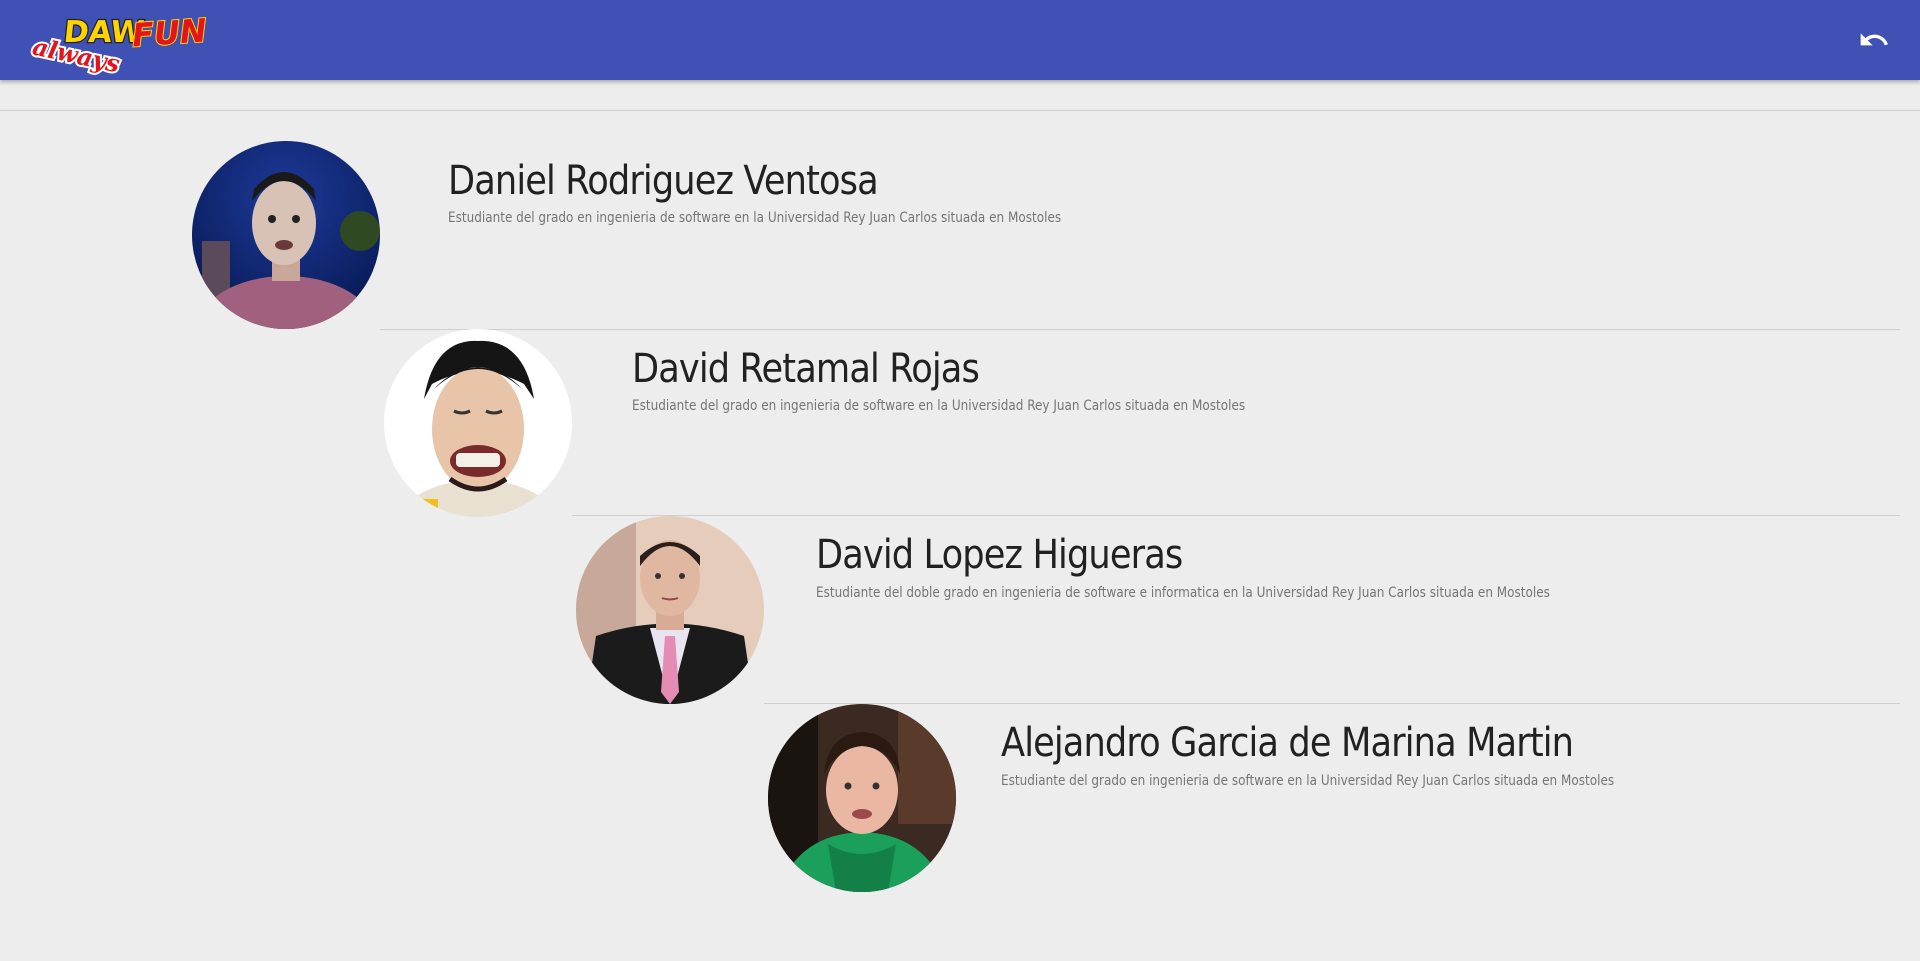 This screenshot has width=1920, height=961. Describe the element at coordinates (1287, 743) in the screenshot. I see `member-name: Alejandro Garcia de Marina Martin` at that location.